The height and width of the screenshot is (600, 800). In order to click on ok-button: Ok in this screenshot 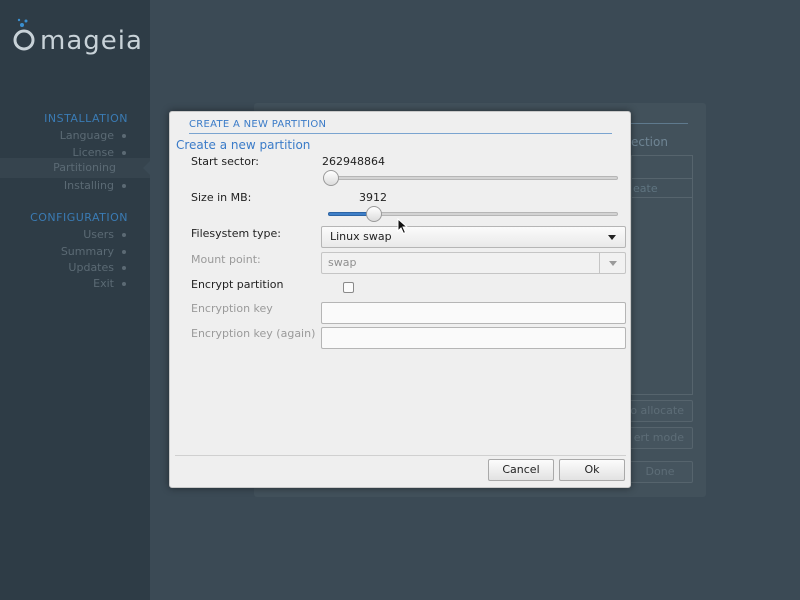, I will do `click(592, 470)`.